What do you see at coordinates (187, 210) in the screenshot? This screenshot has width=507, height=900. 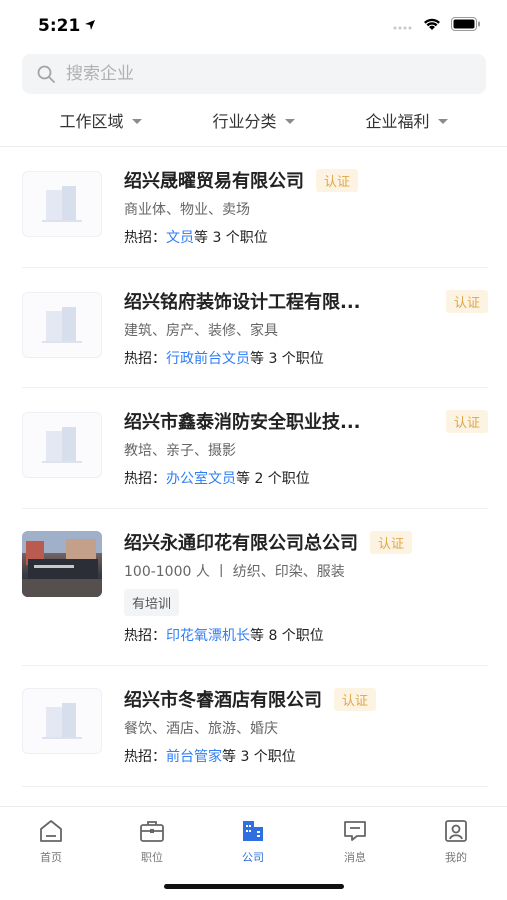 I see `company-industry: 商业体、物业、卖场` at bounding box center [187, 210].